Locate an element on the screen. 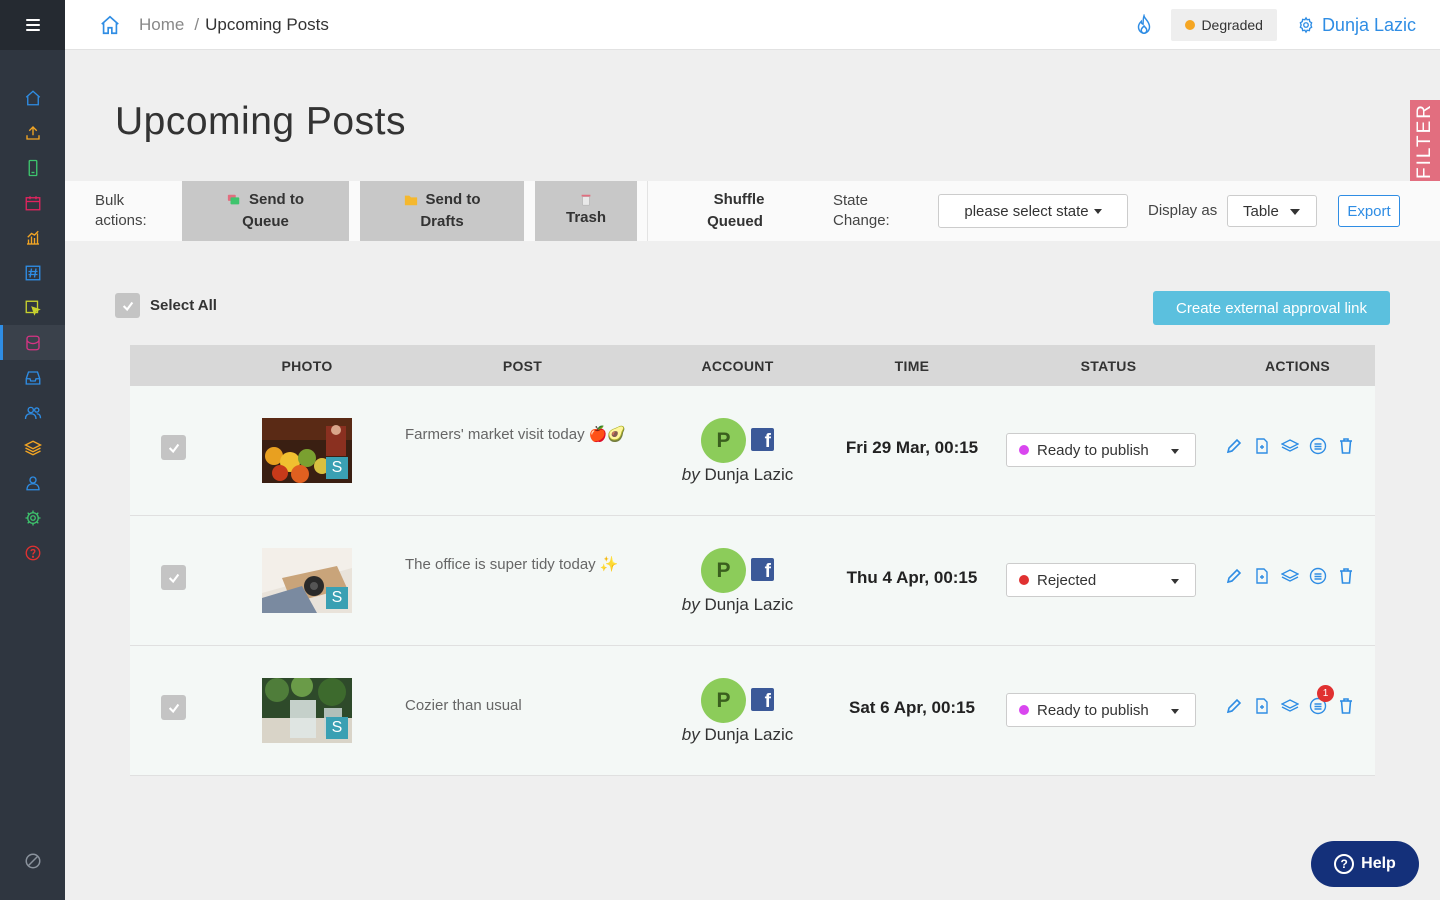  bulk-divider is located at coordinates (647, 211).